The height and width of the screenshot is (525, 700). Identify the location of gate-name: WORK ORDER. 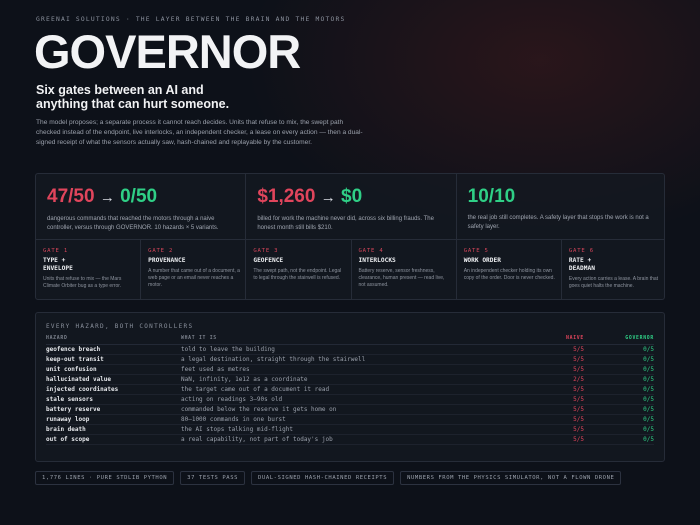
(482, 260).